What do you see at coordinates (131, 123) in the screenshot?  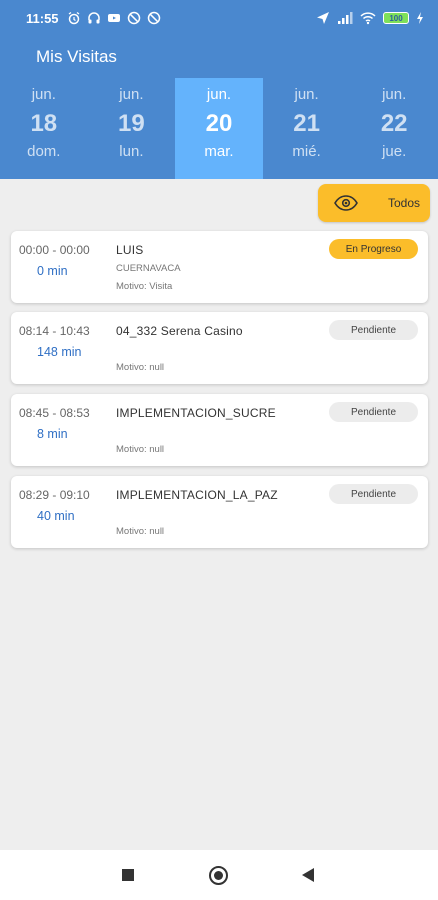 I see `day-number: 19` at bounding box center [131, 123].